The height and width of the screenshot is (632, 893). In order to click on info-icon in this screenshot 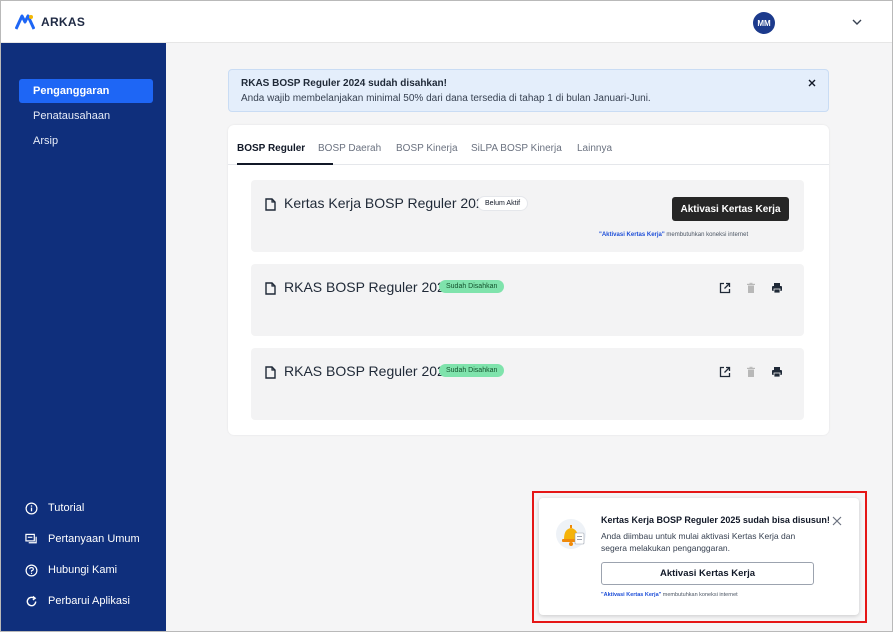, I will do `click(31, 508)`.